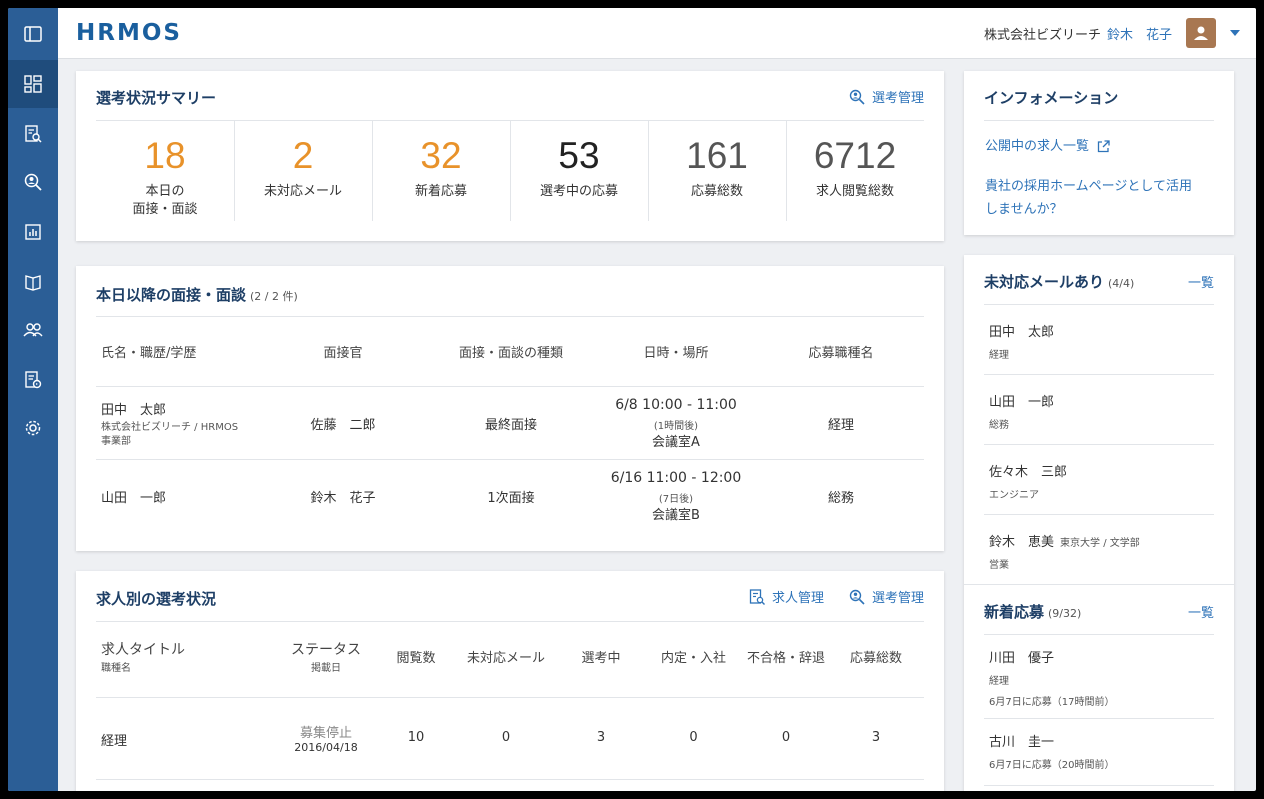 The width and height of the screenshot is (1264, 799). I want to click on book-icon, so click(33, 282).